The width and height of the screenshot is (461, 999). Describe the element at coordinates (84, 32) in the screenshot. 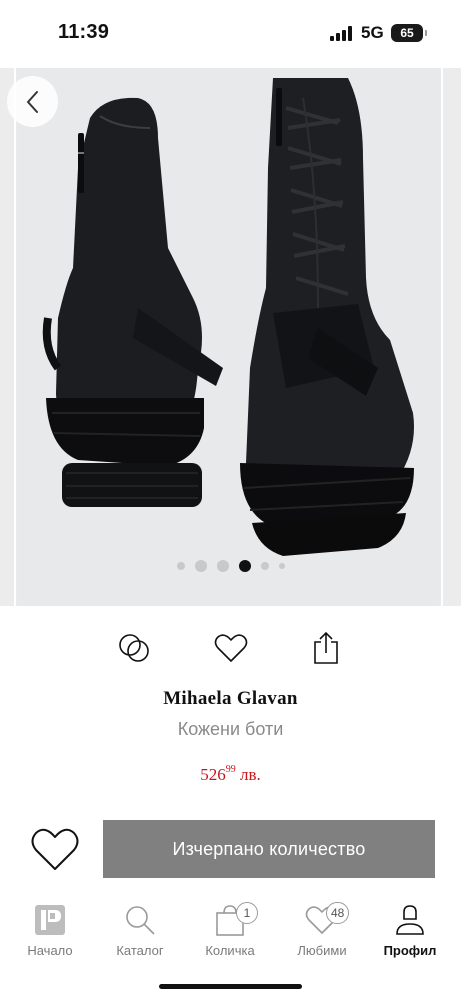

I see `status-time: 11:39` at that location.